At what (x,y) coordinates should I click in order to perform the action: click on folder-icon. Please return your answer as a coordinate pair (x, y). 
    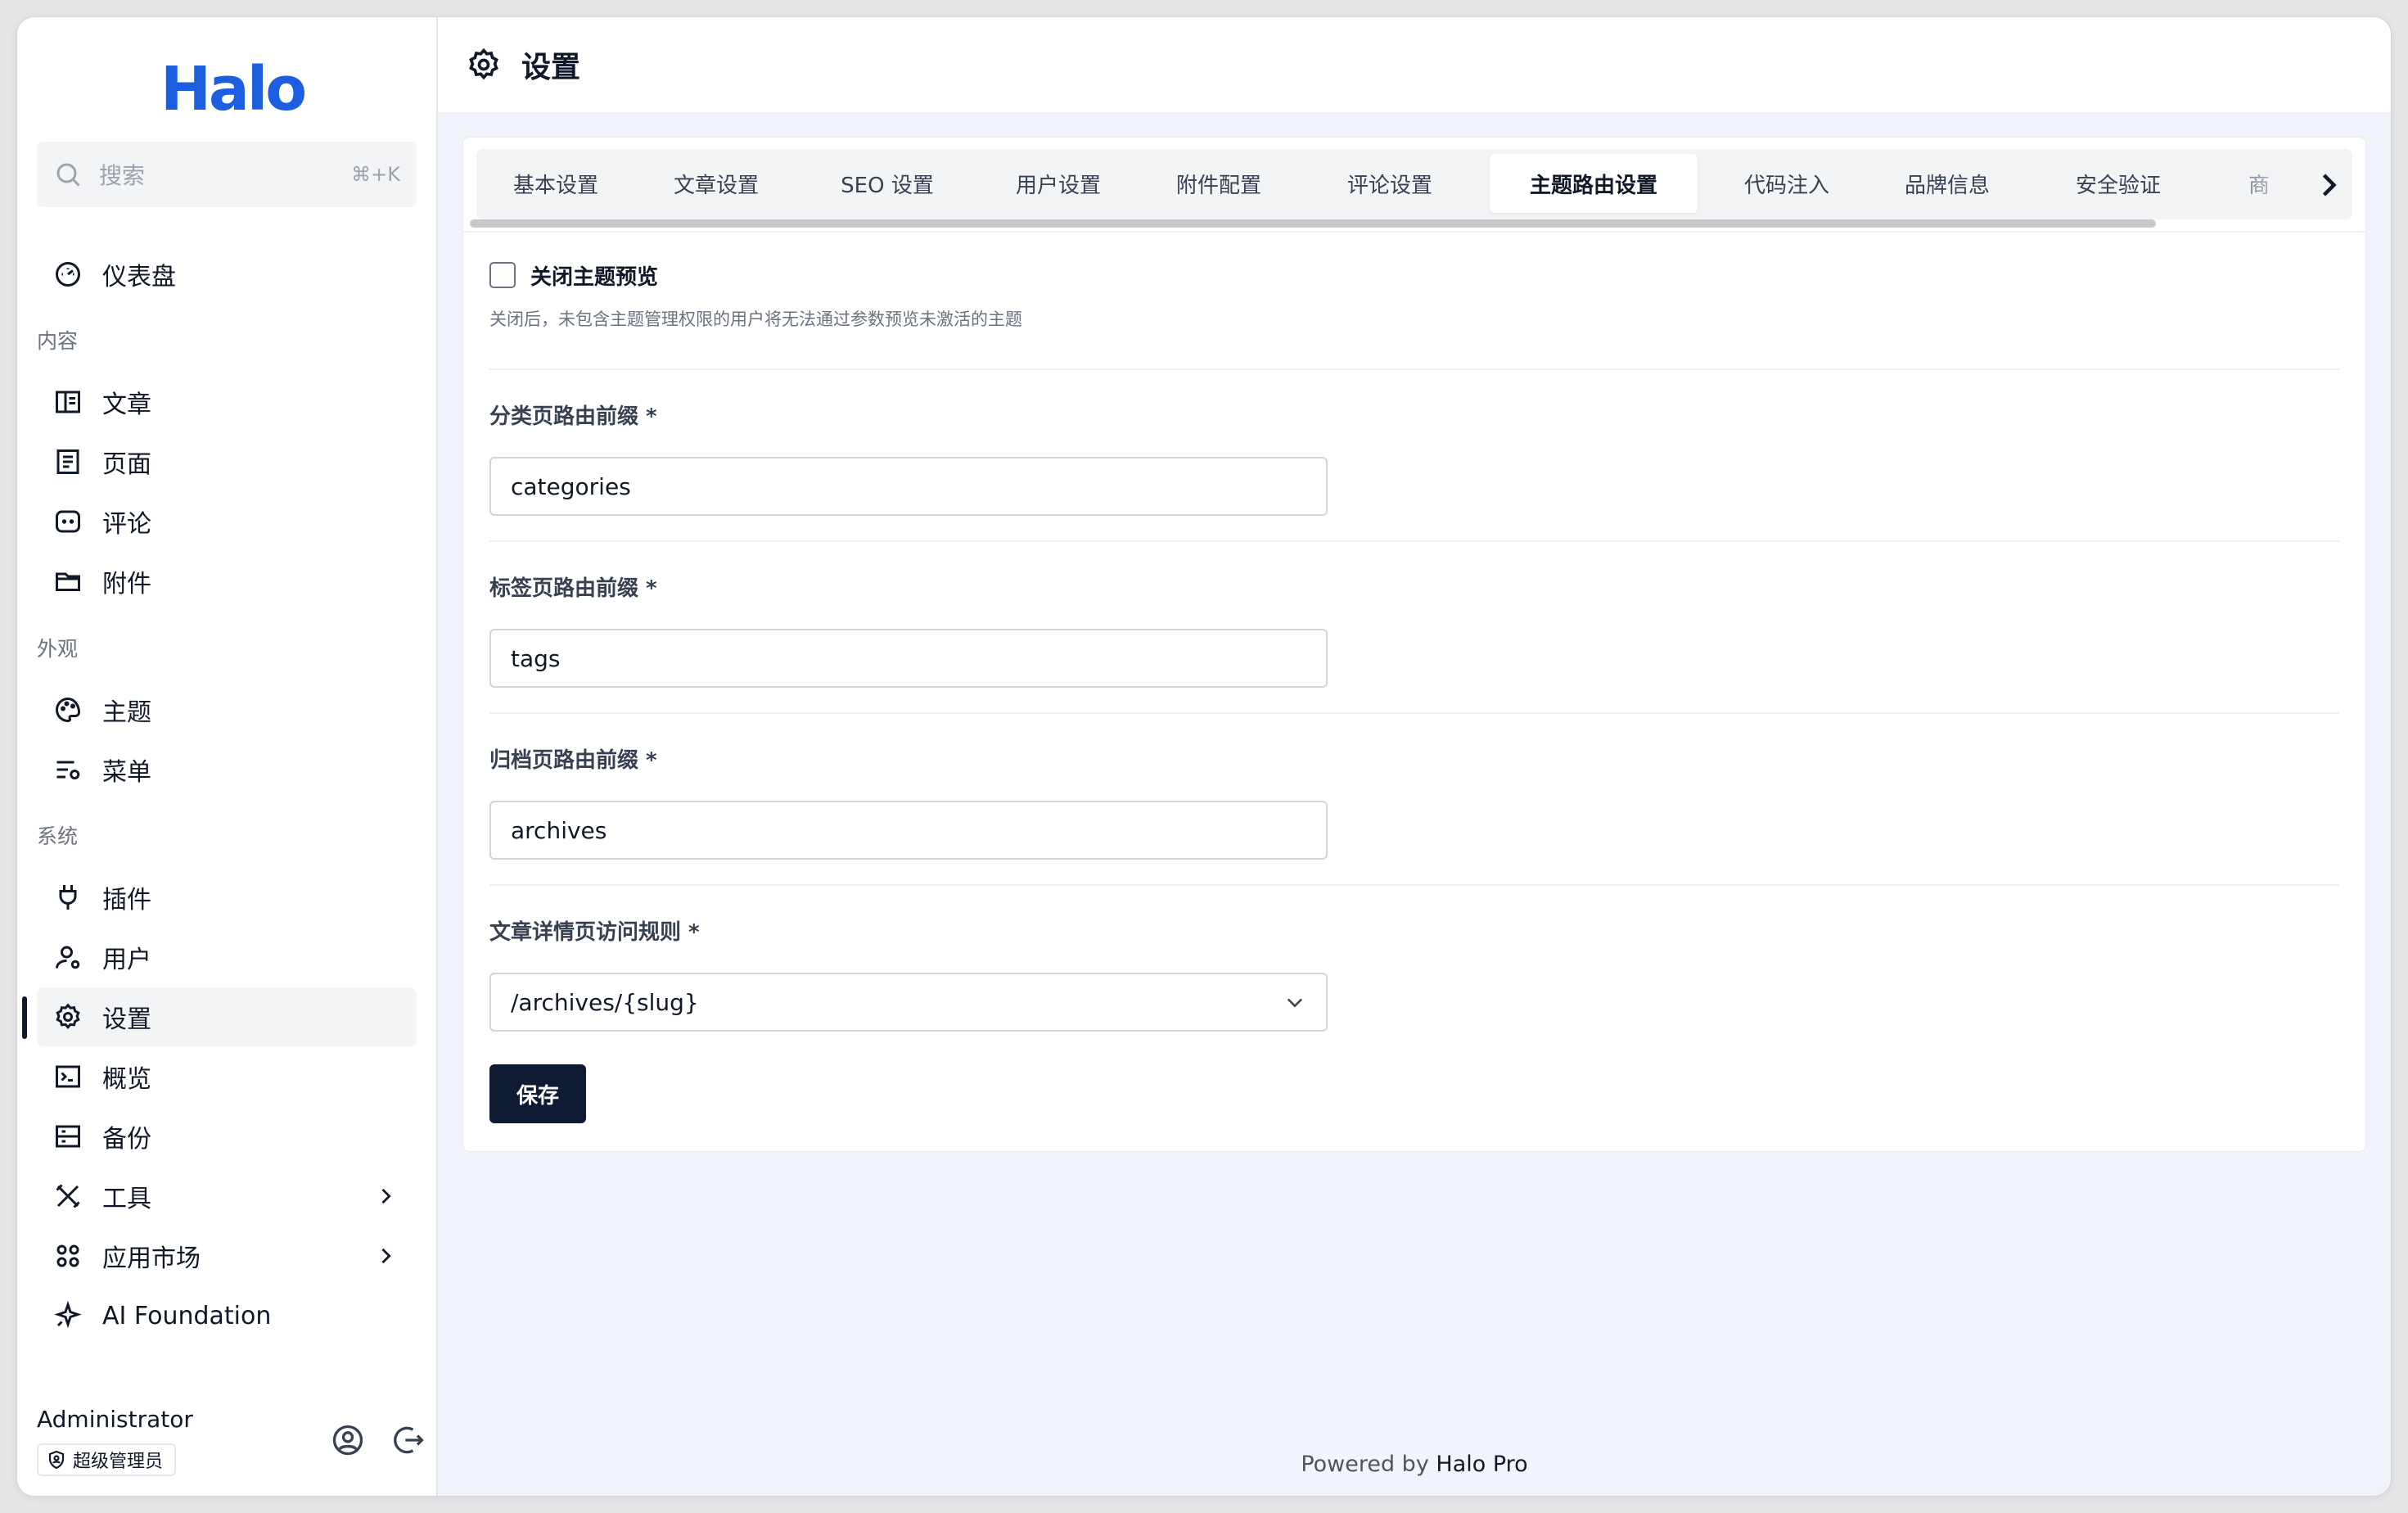
    Looking at the image, I should click on (68, 581).